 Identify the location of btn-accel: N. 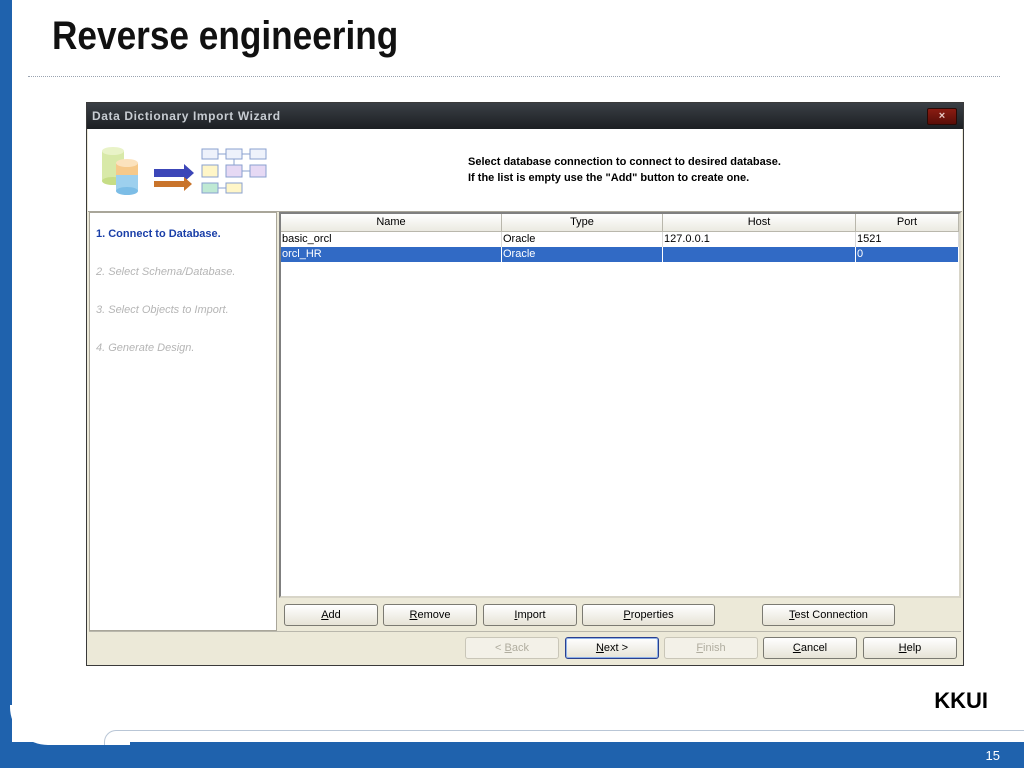
(599, 648).